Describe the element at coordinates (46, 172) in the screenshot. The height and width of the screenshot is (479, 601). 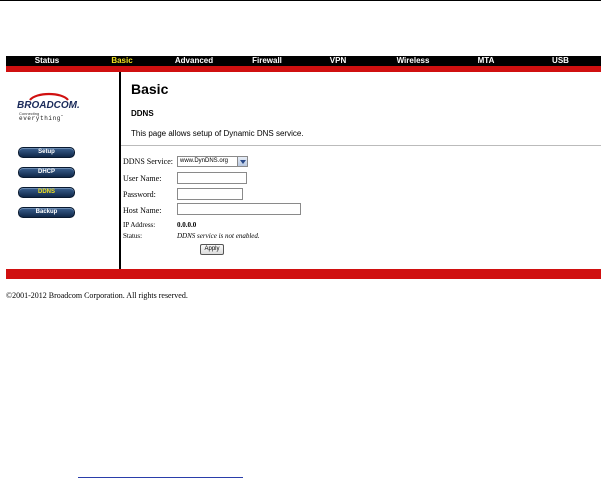
I see `sidebar-item-dhcp: DHCP` at that location.